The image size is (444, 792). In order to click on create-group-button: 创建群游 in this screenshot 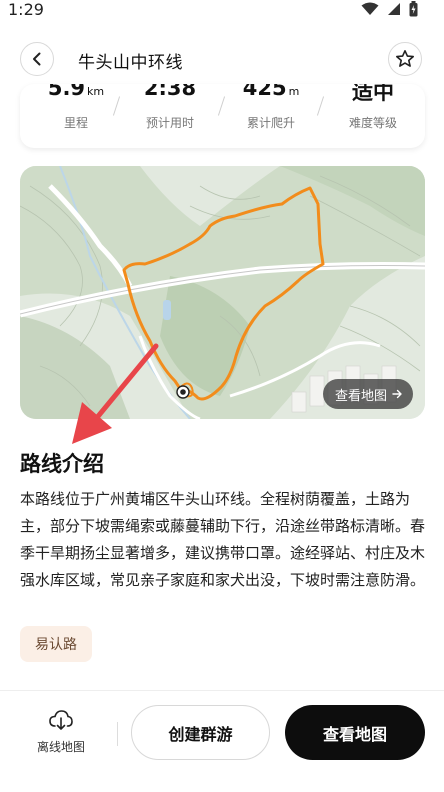, I will do `click(200, 732)`.